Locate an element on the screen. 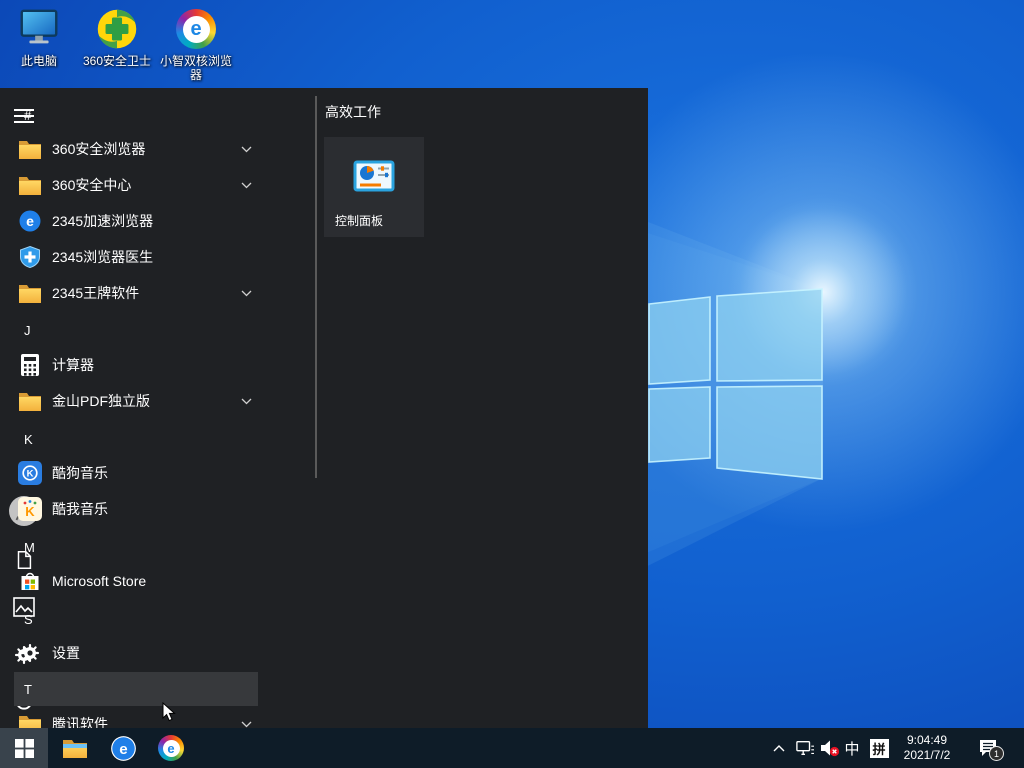  clock: 9:04:49 2021/7/2 is located at coordinates (927, 748).